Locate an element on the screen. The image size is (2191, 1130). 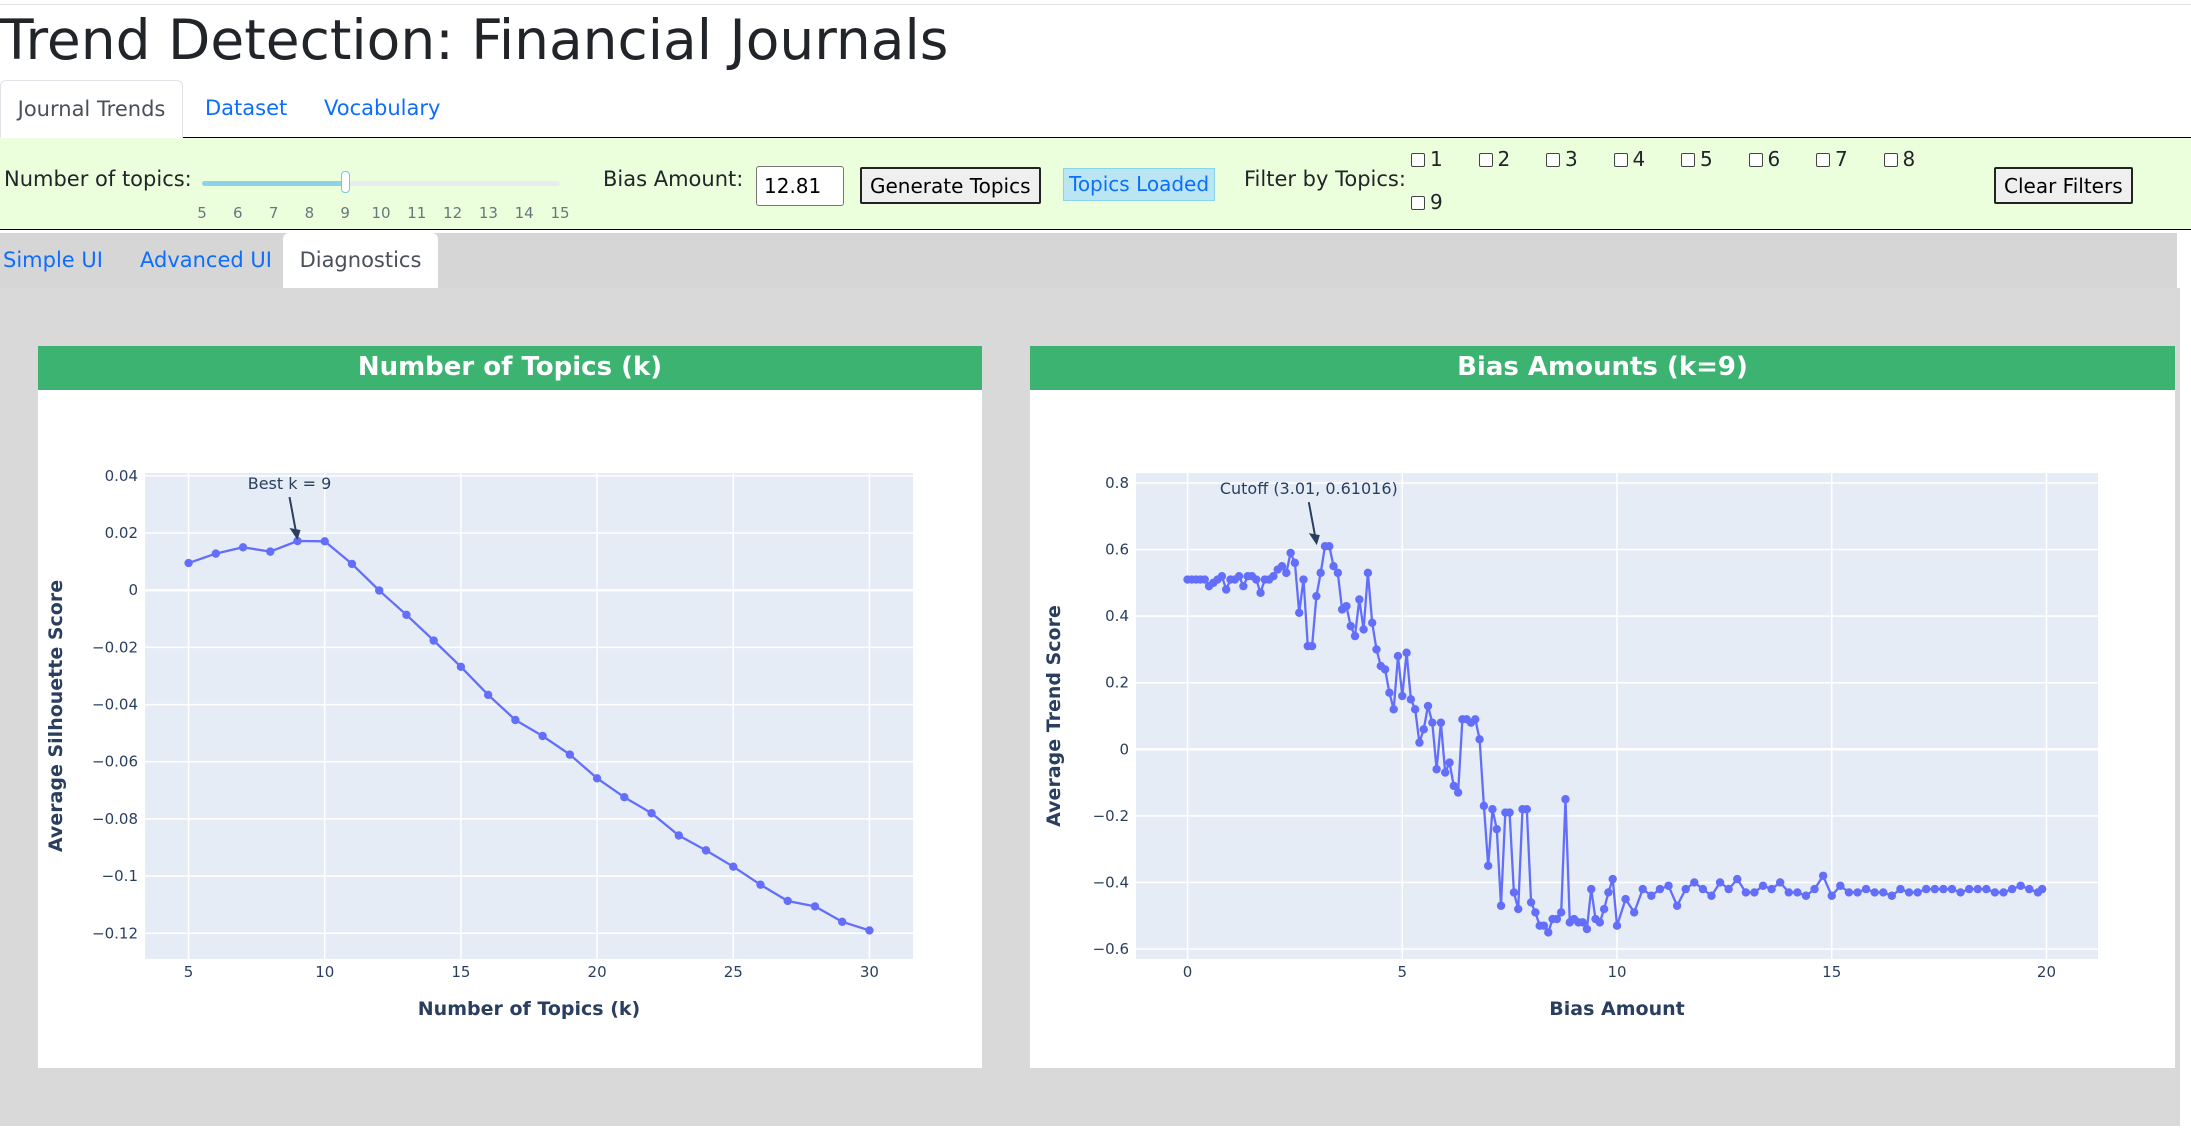
topic-filter-2: 2 is located at coordinates (1494, 159).